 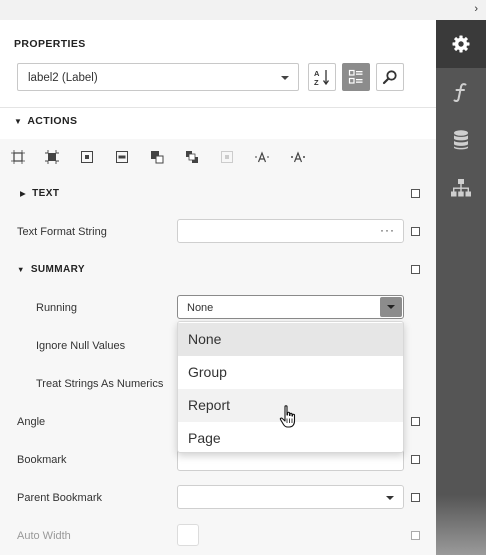 What do you see at coordinates (461, 277) in the screenshot?
I see `side-tab-bar: ›` at bounding box center [461, 277].